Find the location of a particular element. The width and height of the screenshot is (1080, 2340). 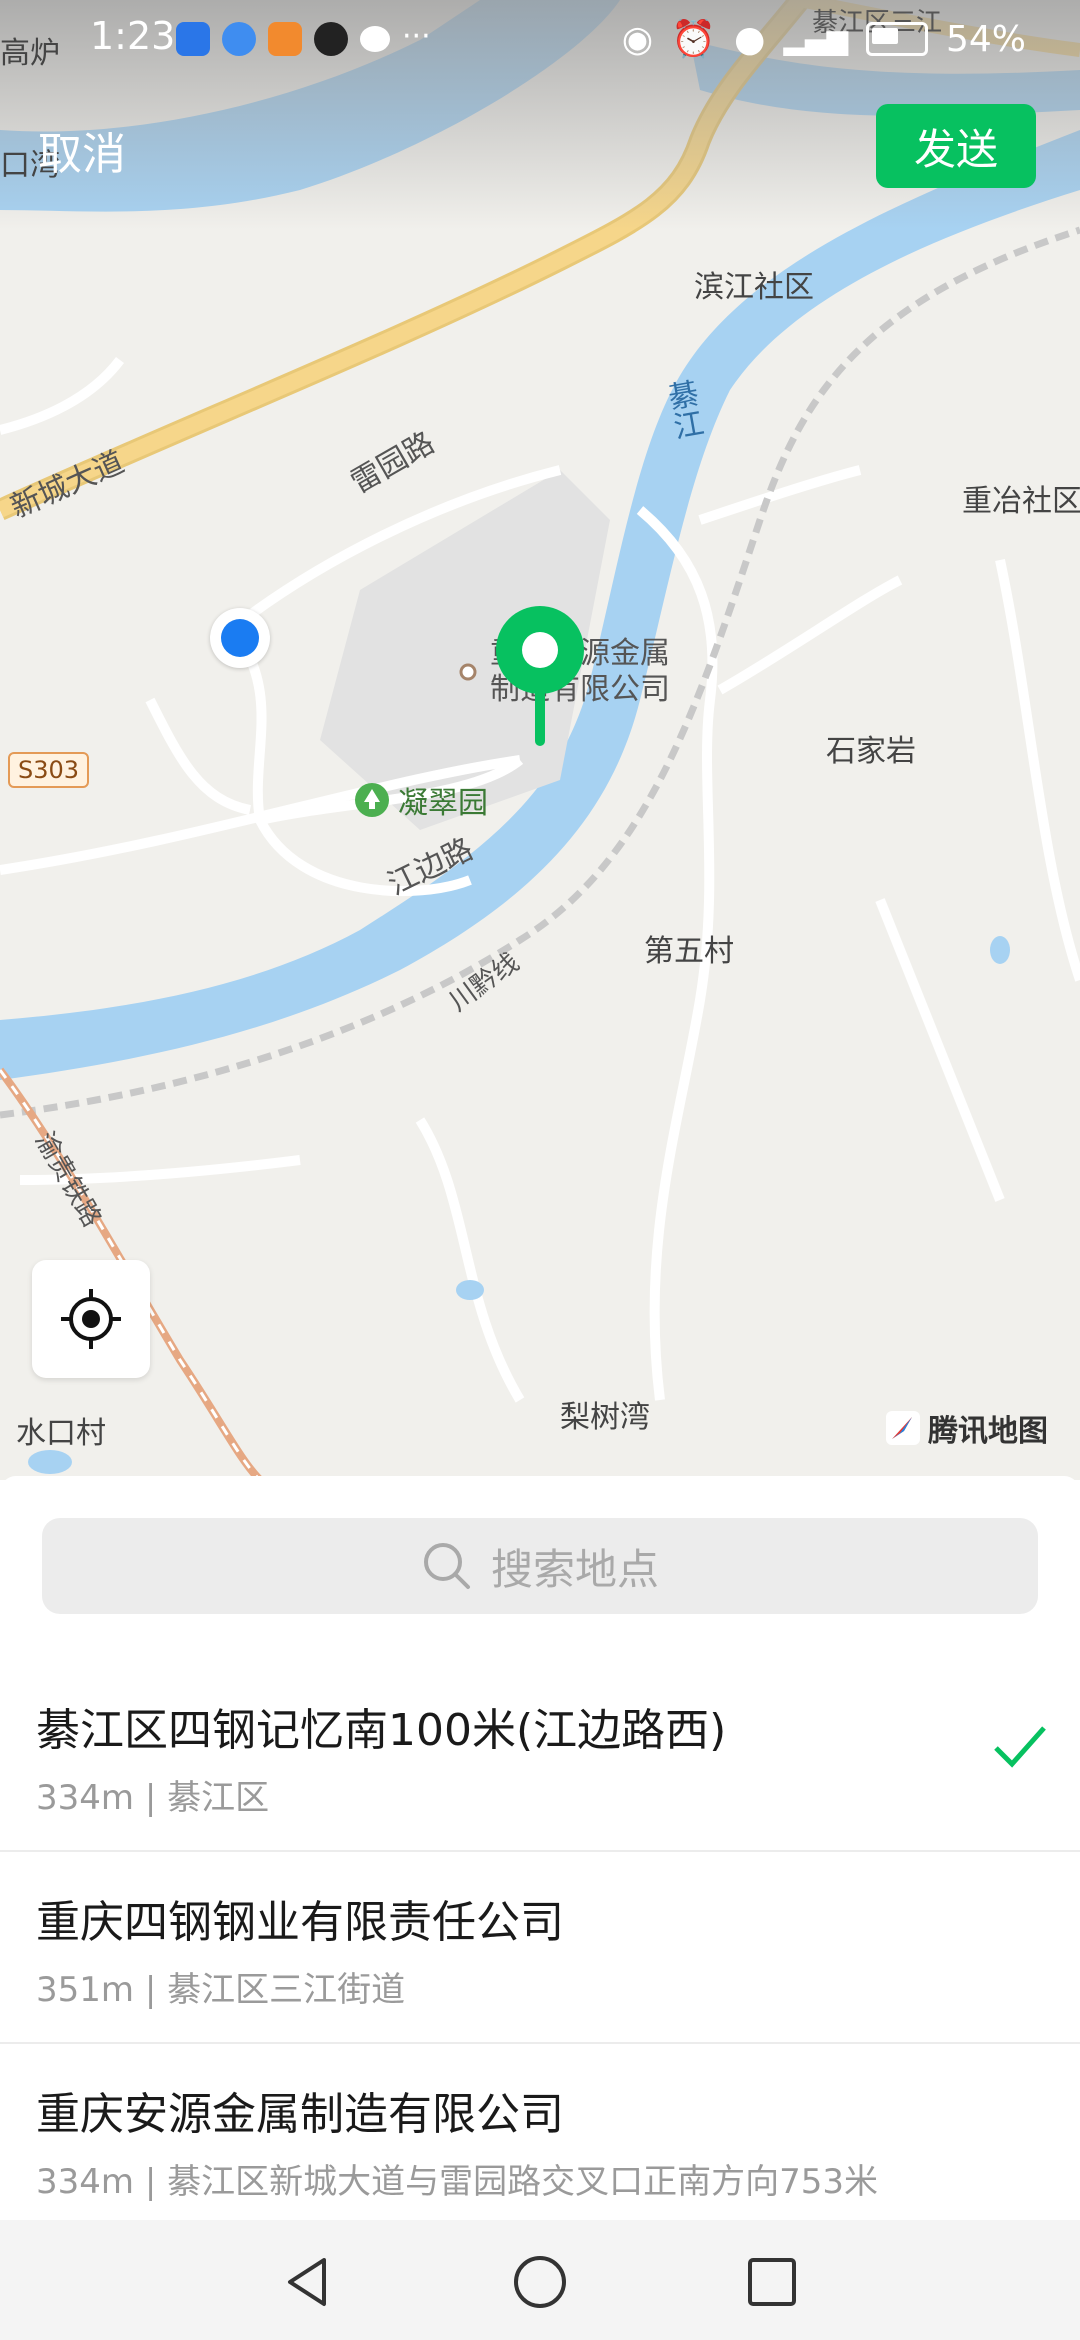

status-right: ◉ ⏰ ● ▂▄▆ 54% is located at coordinates (823, 39).